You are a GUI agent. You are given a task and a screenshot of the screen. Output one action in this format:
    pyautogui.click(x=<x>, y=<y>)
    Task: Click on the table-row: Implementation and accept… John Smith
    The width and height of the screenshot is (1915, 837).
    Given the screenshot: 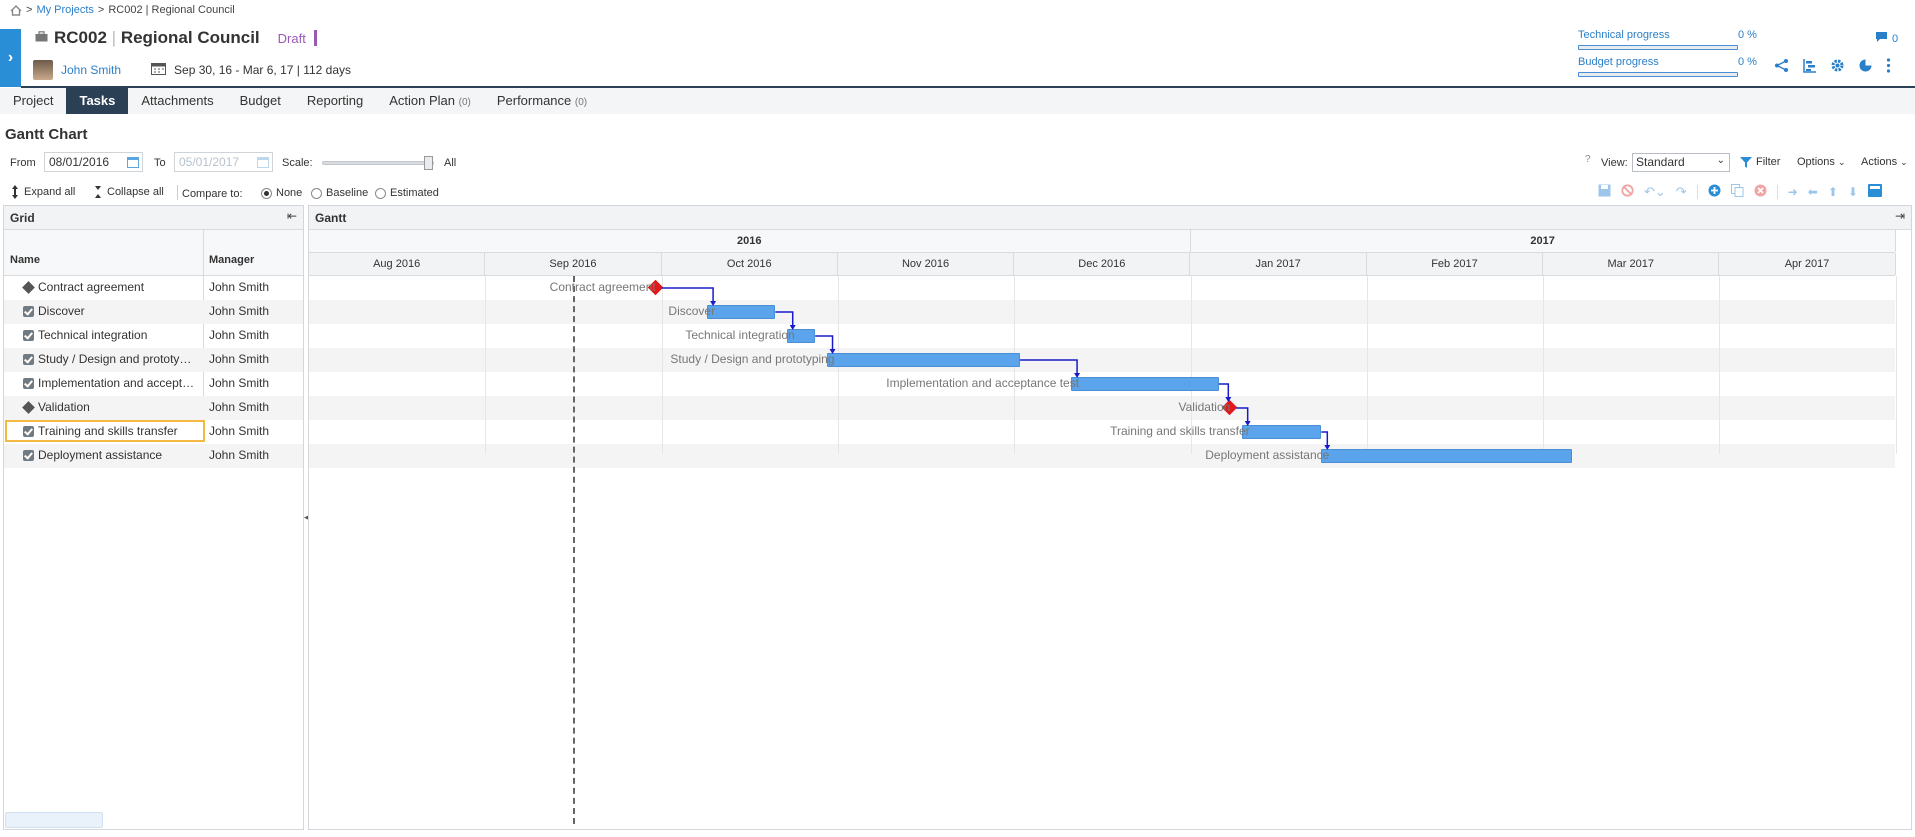 What is the action you would take?
    pyautogui.click(x=153, y=384)
    